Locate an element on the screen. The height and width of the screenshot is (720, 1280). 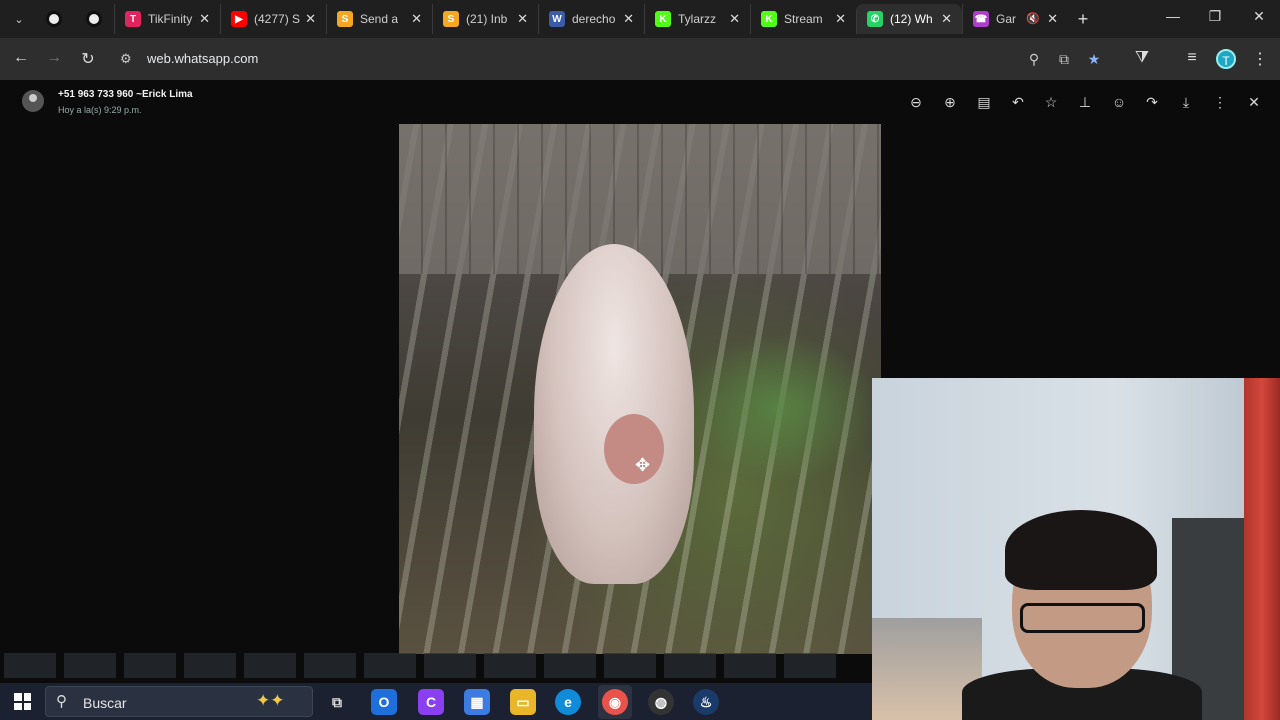
sender-name: +51 963 733 960 ~Erick Lima is located at coordinates (125, 94).